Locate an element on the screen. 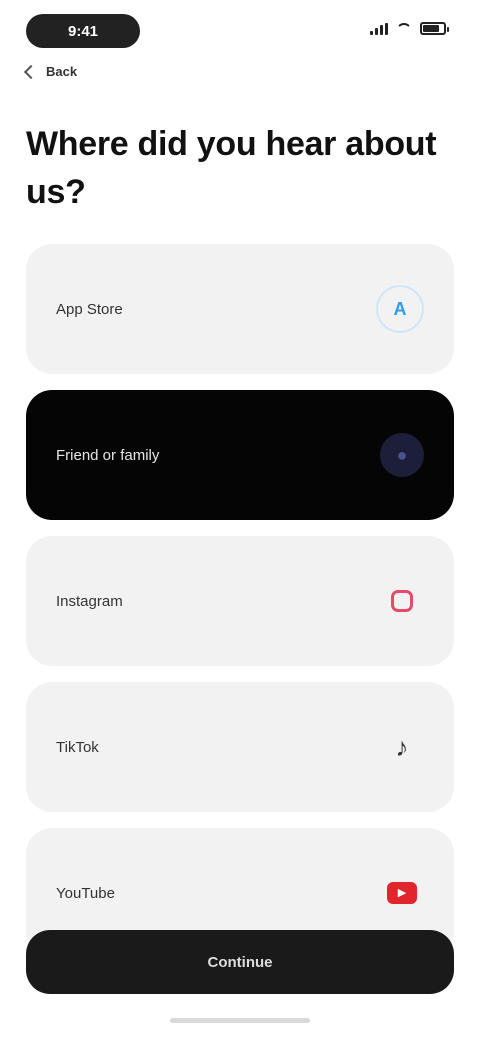 The height and width of the screenshot is (1040, 480). signal-icon is located at coordinates (379, 28).